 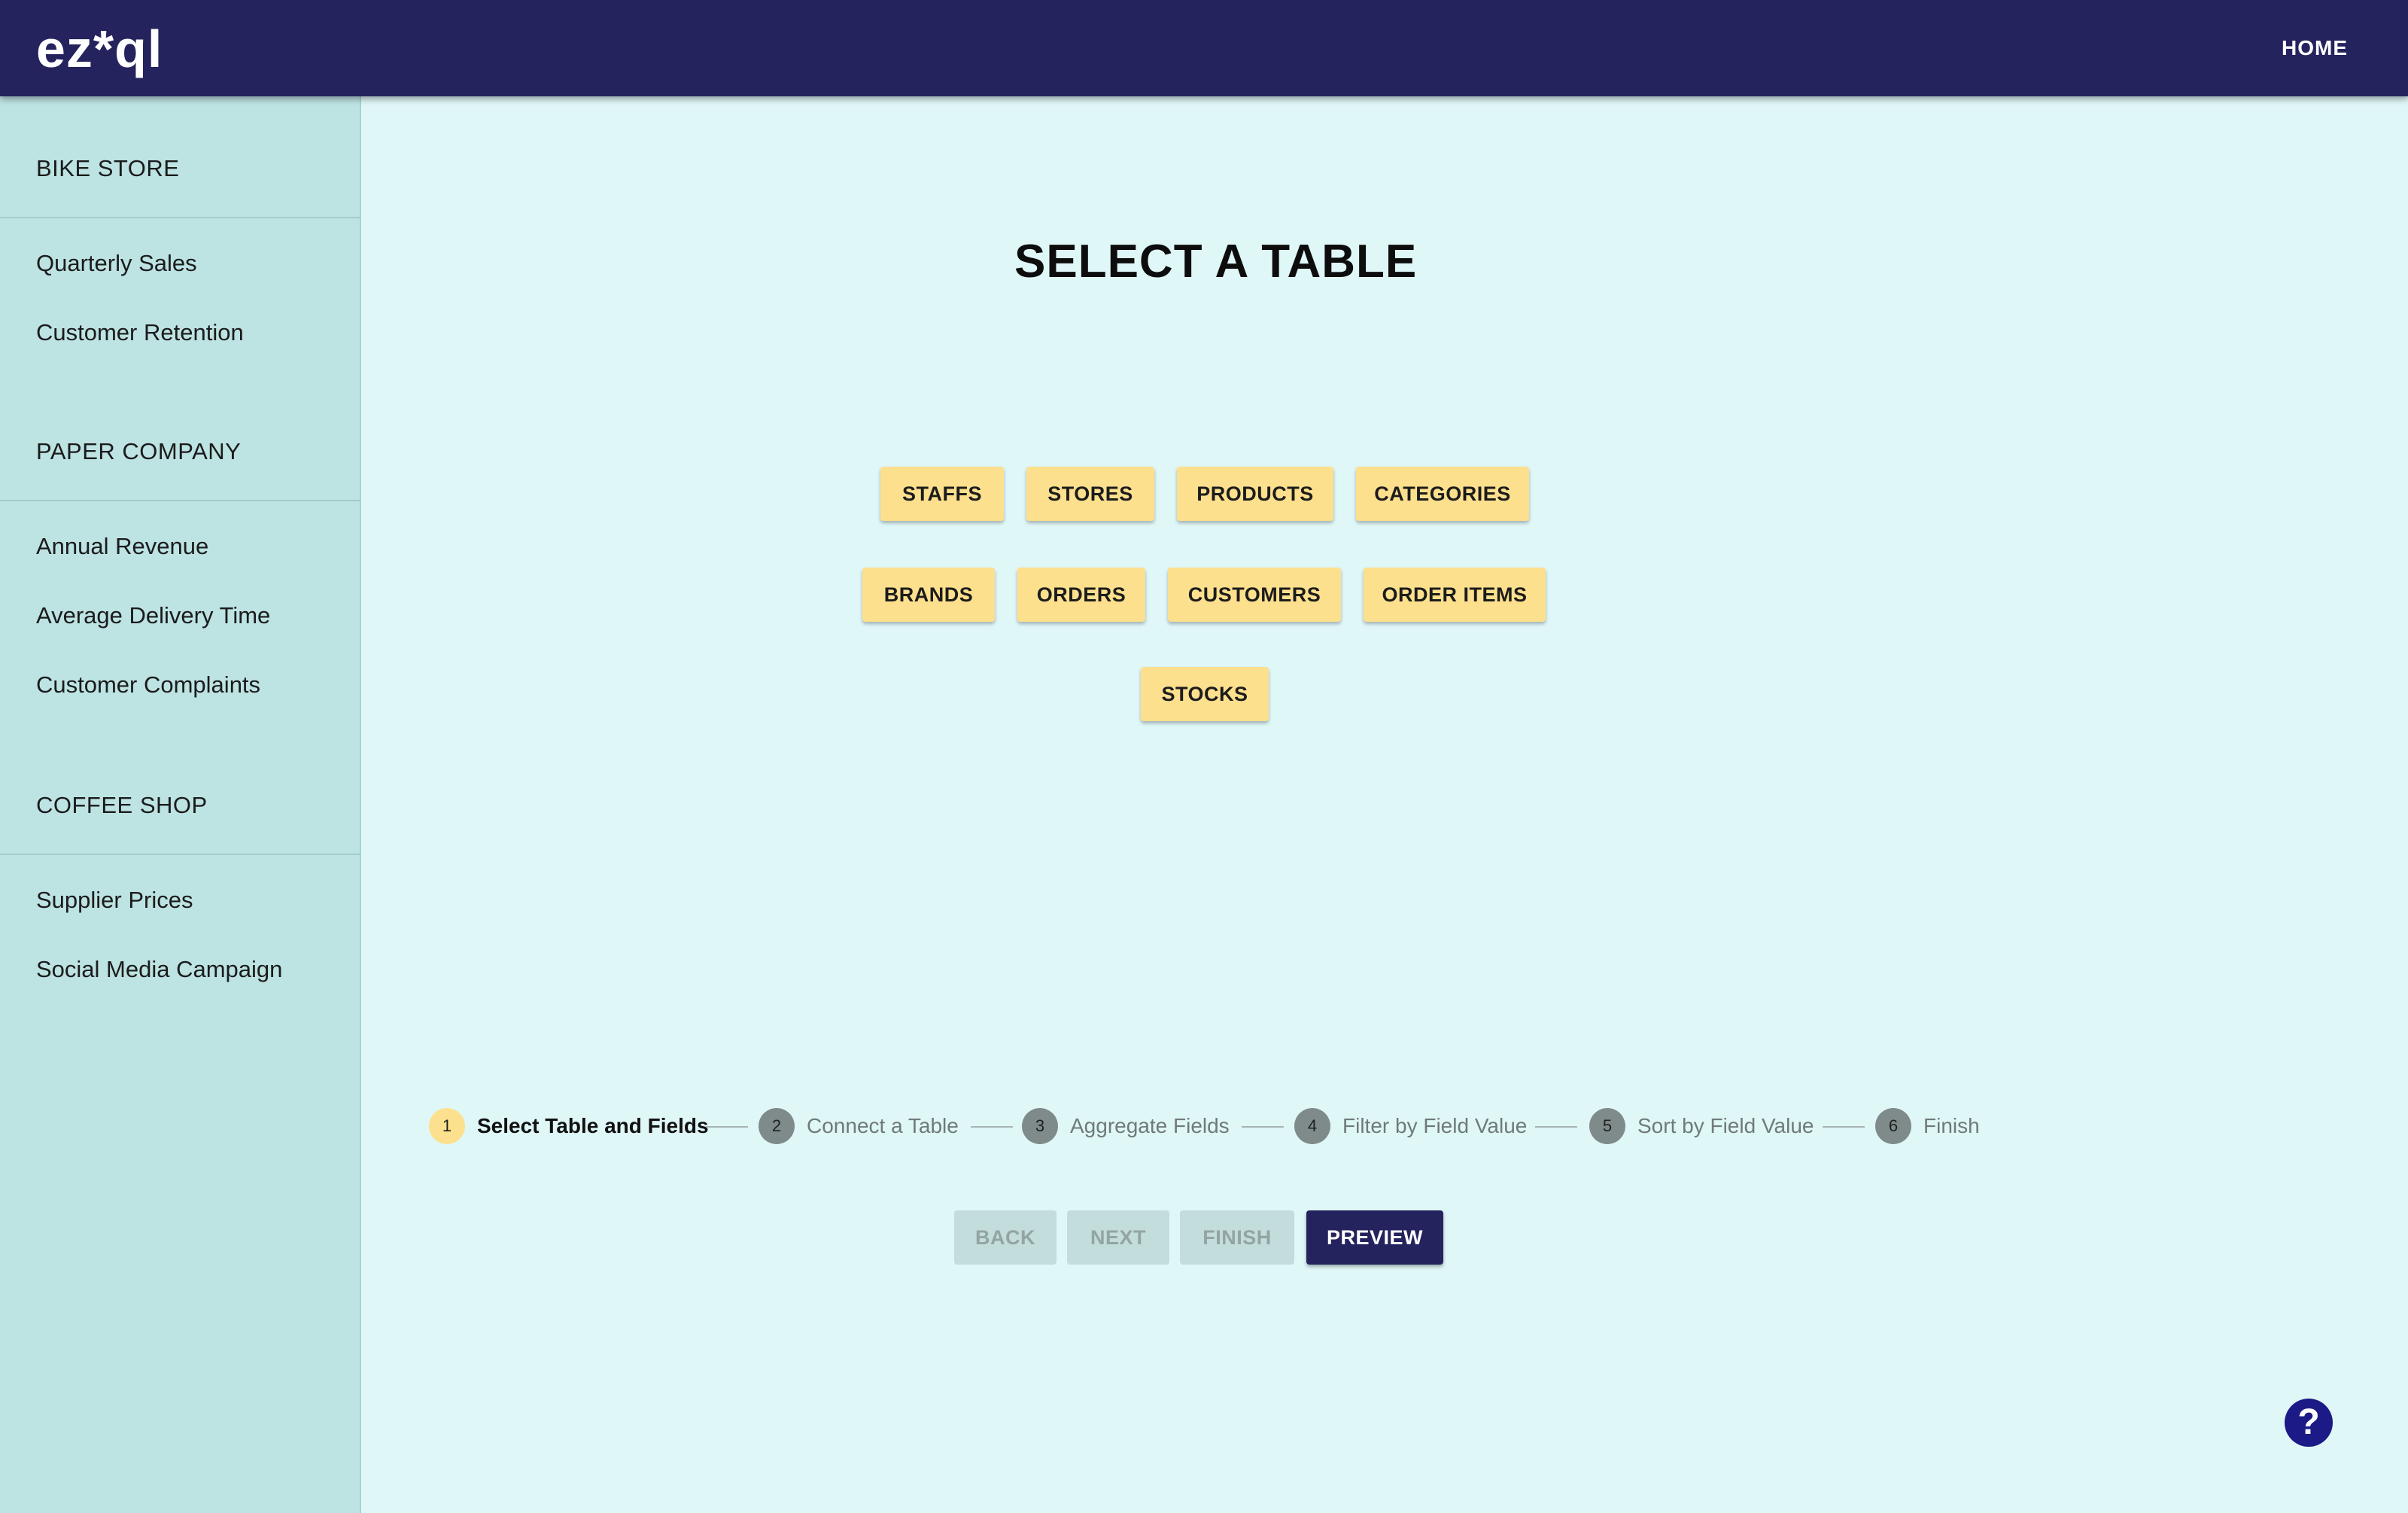 What do you see at coordinates (777, 1126) in the screenshot?
I see `step-2-indicator: 2` at bounding box center [777, 1126].